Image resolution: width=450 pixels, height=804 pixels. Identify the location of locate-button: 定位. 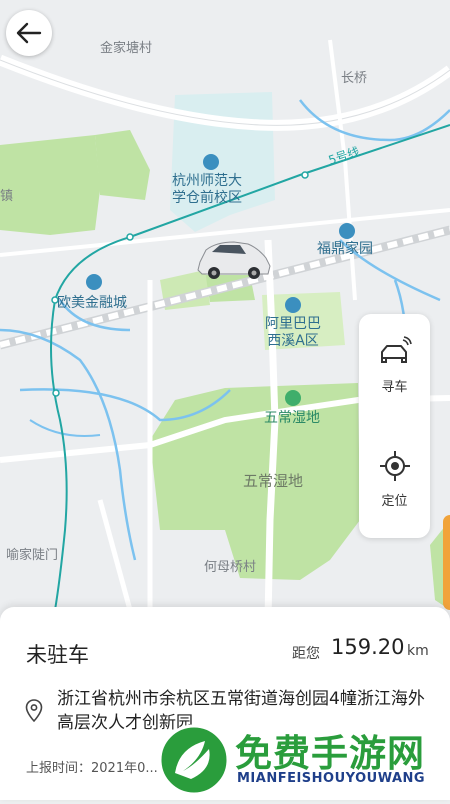
(394, 500).